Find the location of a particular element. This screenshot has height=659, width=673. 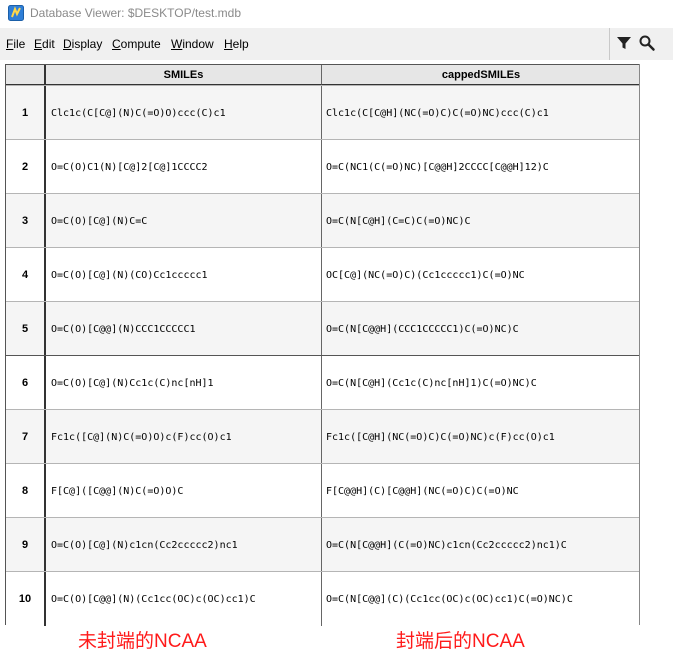

smiles-cell: O=C(O)[C@](N)C=C is located at coordinates (184, 221).